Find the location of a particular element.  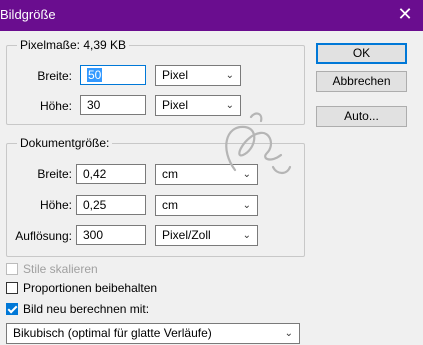

pixel-width-unit-select: Pixel ⌄ is located at coordinates (198, 75).